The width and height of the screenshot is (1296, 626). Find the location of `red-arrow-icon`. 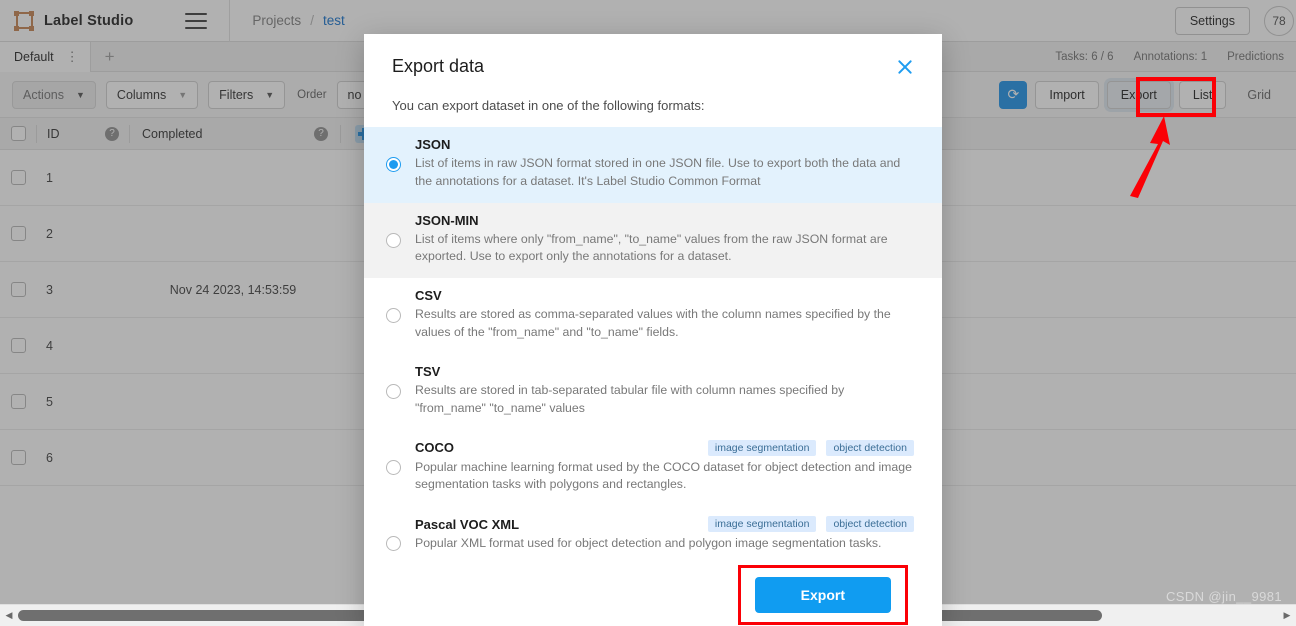

red-arrow-icon is located at coordinates (1150, 157).